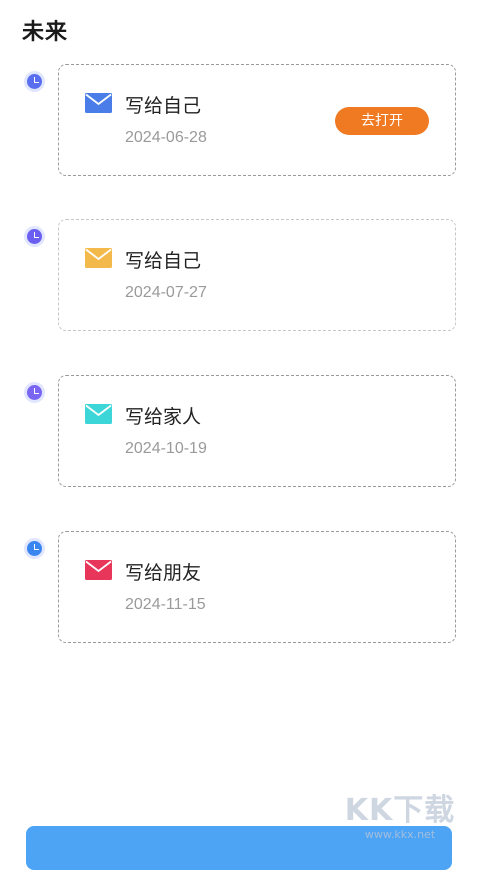 The image size is (478, 870). Describe the element at coordinates (257, 431) in the screenshot. I see `letter-card: 写给家人 2024-10-19` at that location.